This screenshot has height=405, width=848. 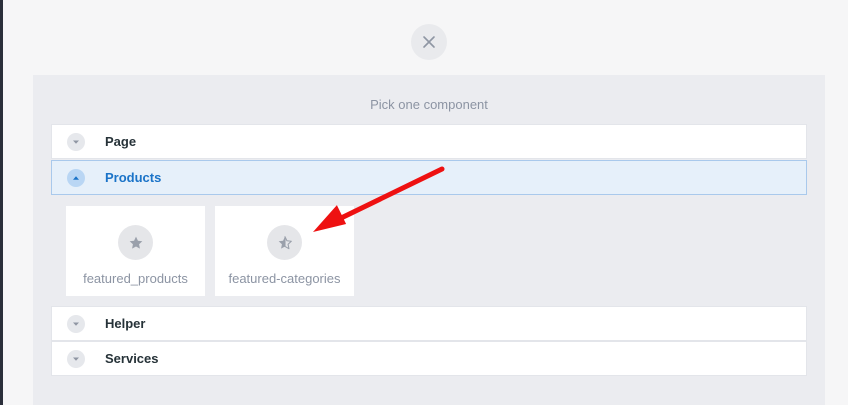 What do you see at coordinates (135, 278) in the screenshot?
I see `component-label: featured_products` at bounding box center [135, 278].